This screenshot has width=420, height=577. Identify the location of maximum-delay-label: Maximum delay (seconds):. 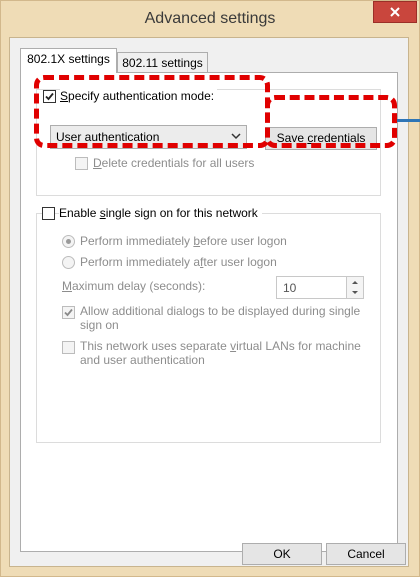
(134, 286).